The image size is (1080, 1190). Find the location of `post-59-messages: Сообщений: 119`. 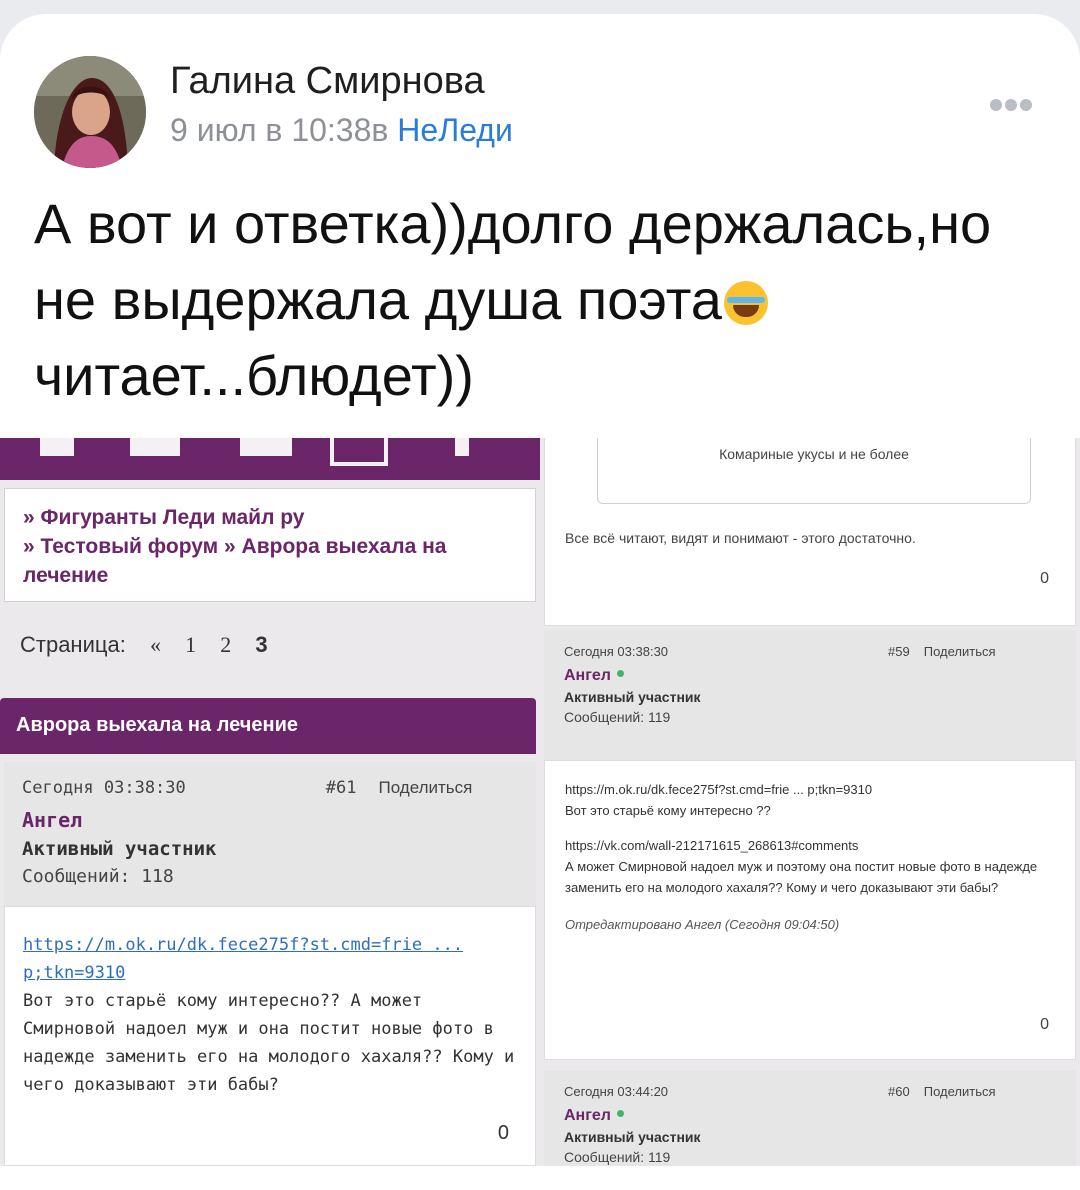

post-59-messages: Сообщений: 119 is located at coordinates (617, 717).